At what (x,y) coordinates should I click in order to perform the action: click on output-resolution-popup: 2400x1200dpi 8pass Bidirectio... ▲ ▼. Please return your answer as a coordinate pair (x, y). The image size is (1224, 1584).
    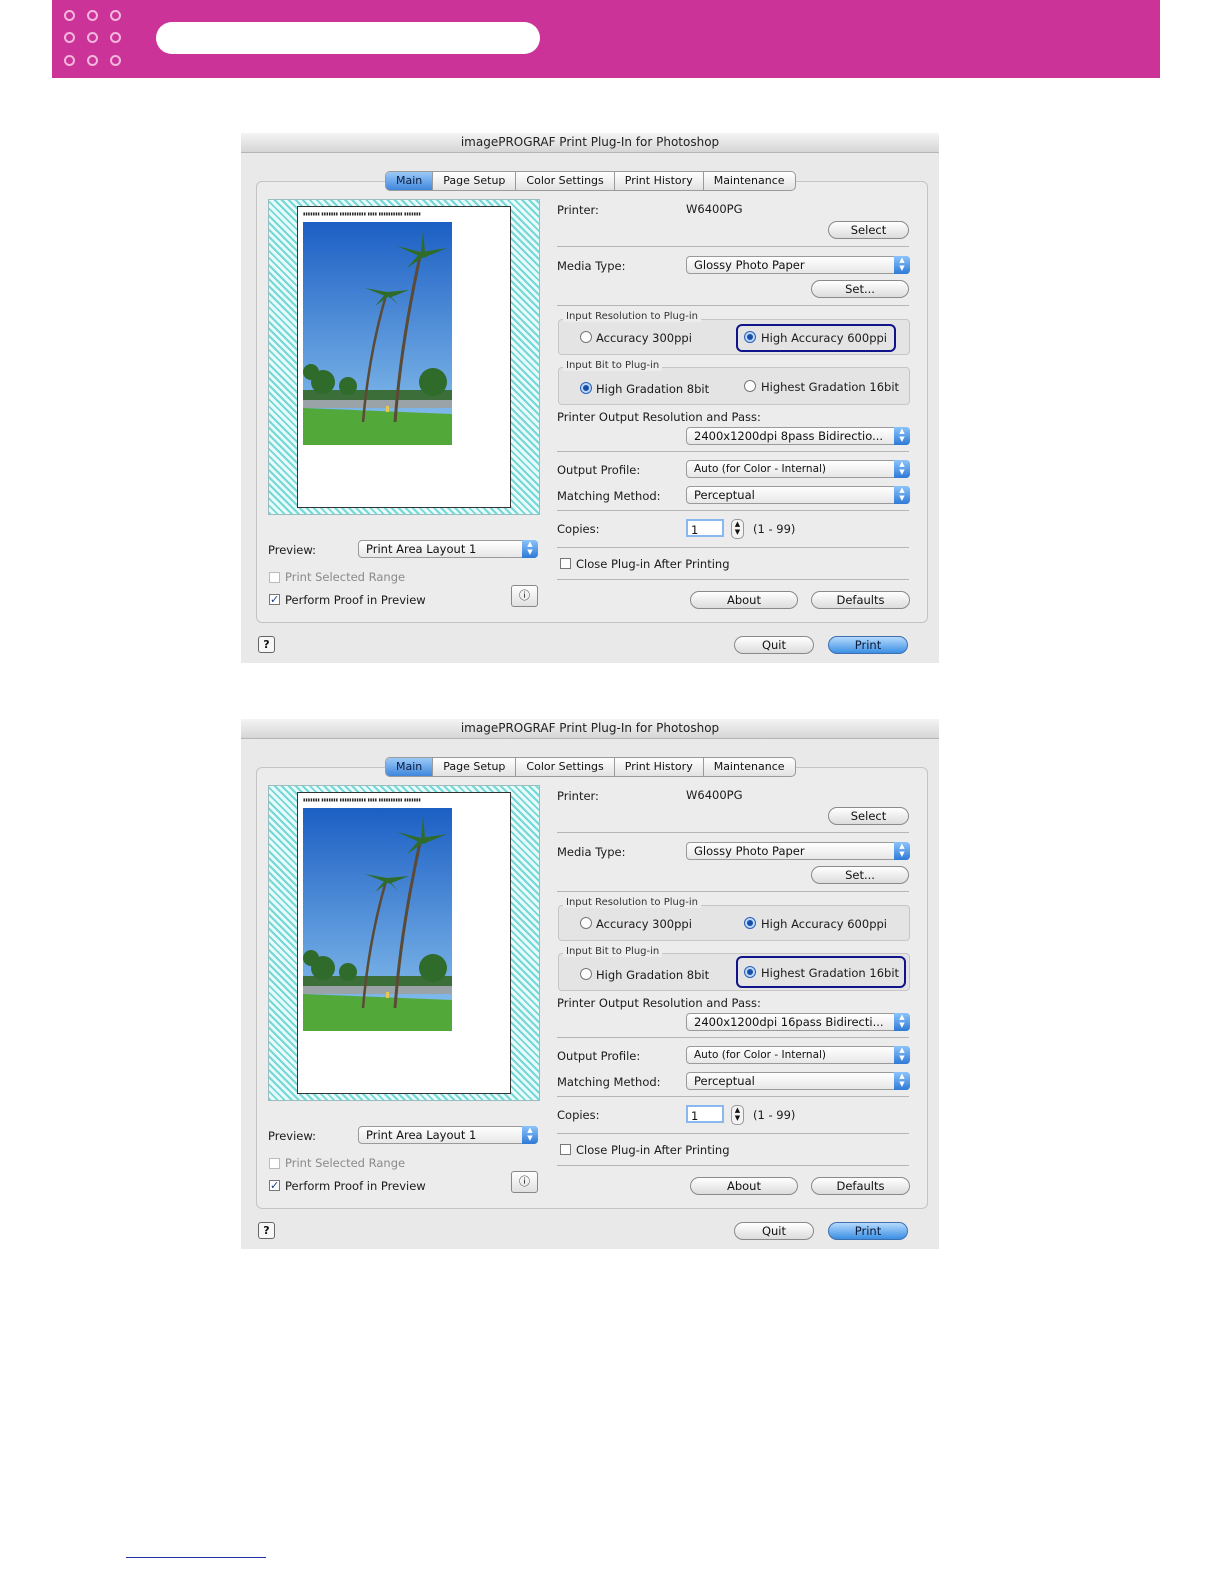
    Looking at the image, I should click on (798, 436).